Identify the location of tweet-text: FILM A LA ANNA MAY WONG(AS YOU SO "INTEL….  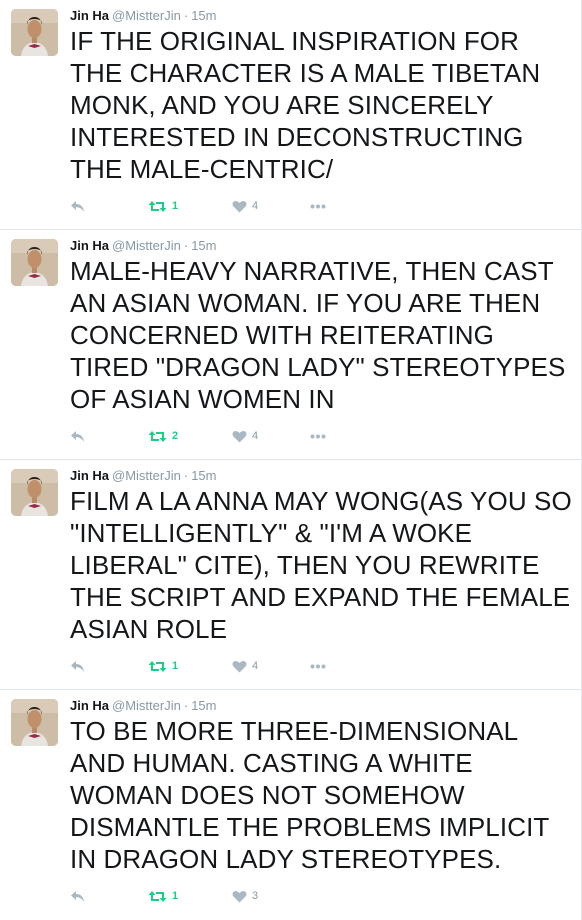
(321, 565).